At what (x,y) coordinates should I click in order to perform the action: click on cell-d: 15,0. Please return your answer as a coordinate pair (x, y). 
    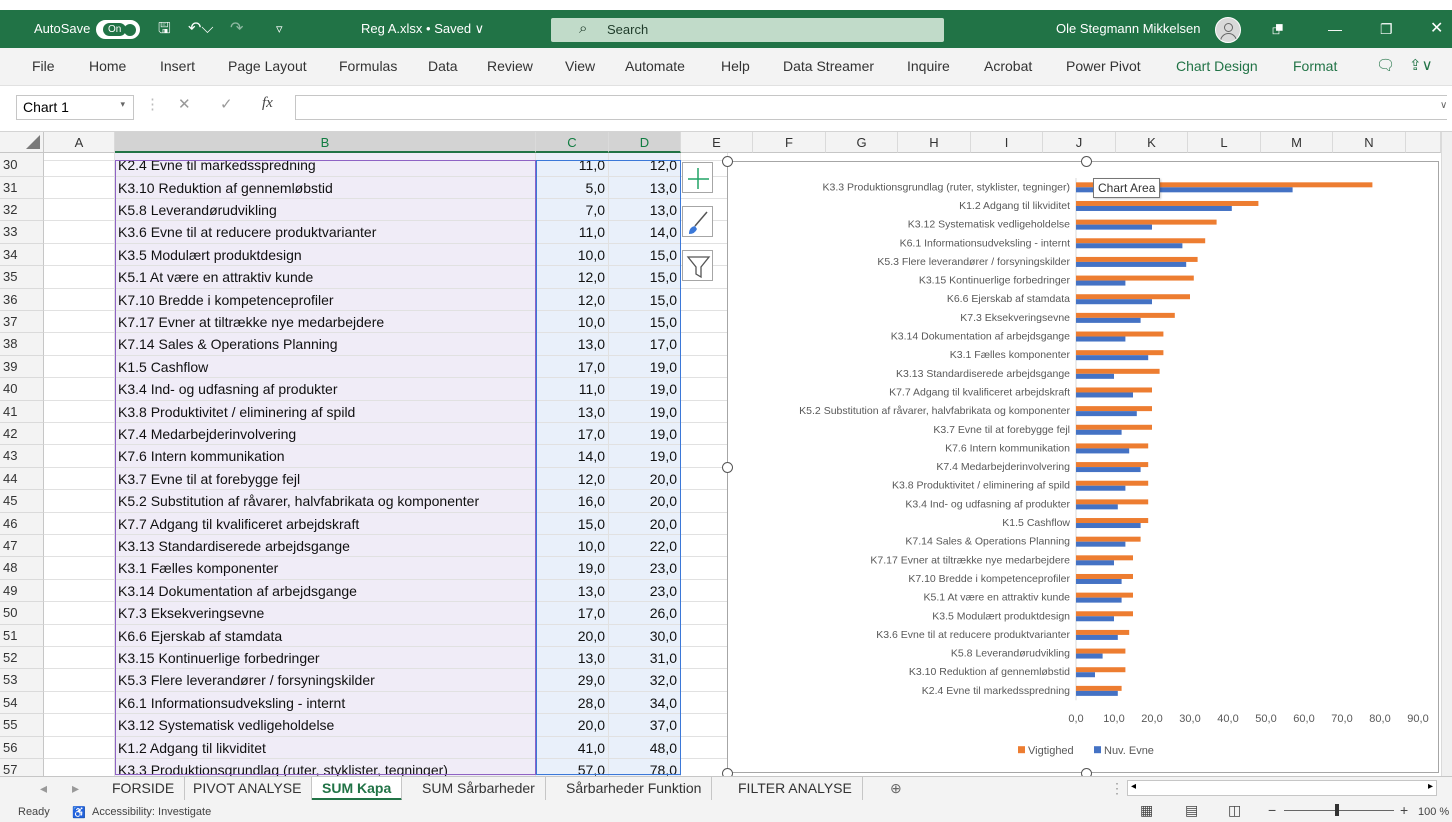
    Looking at the image, I should click on (645, 277).